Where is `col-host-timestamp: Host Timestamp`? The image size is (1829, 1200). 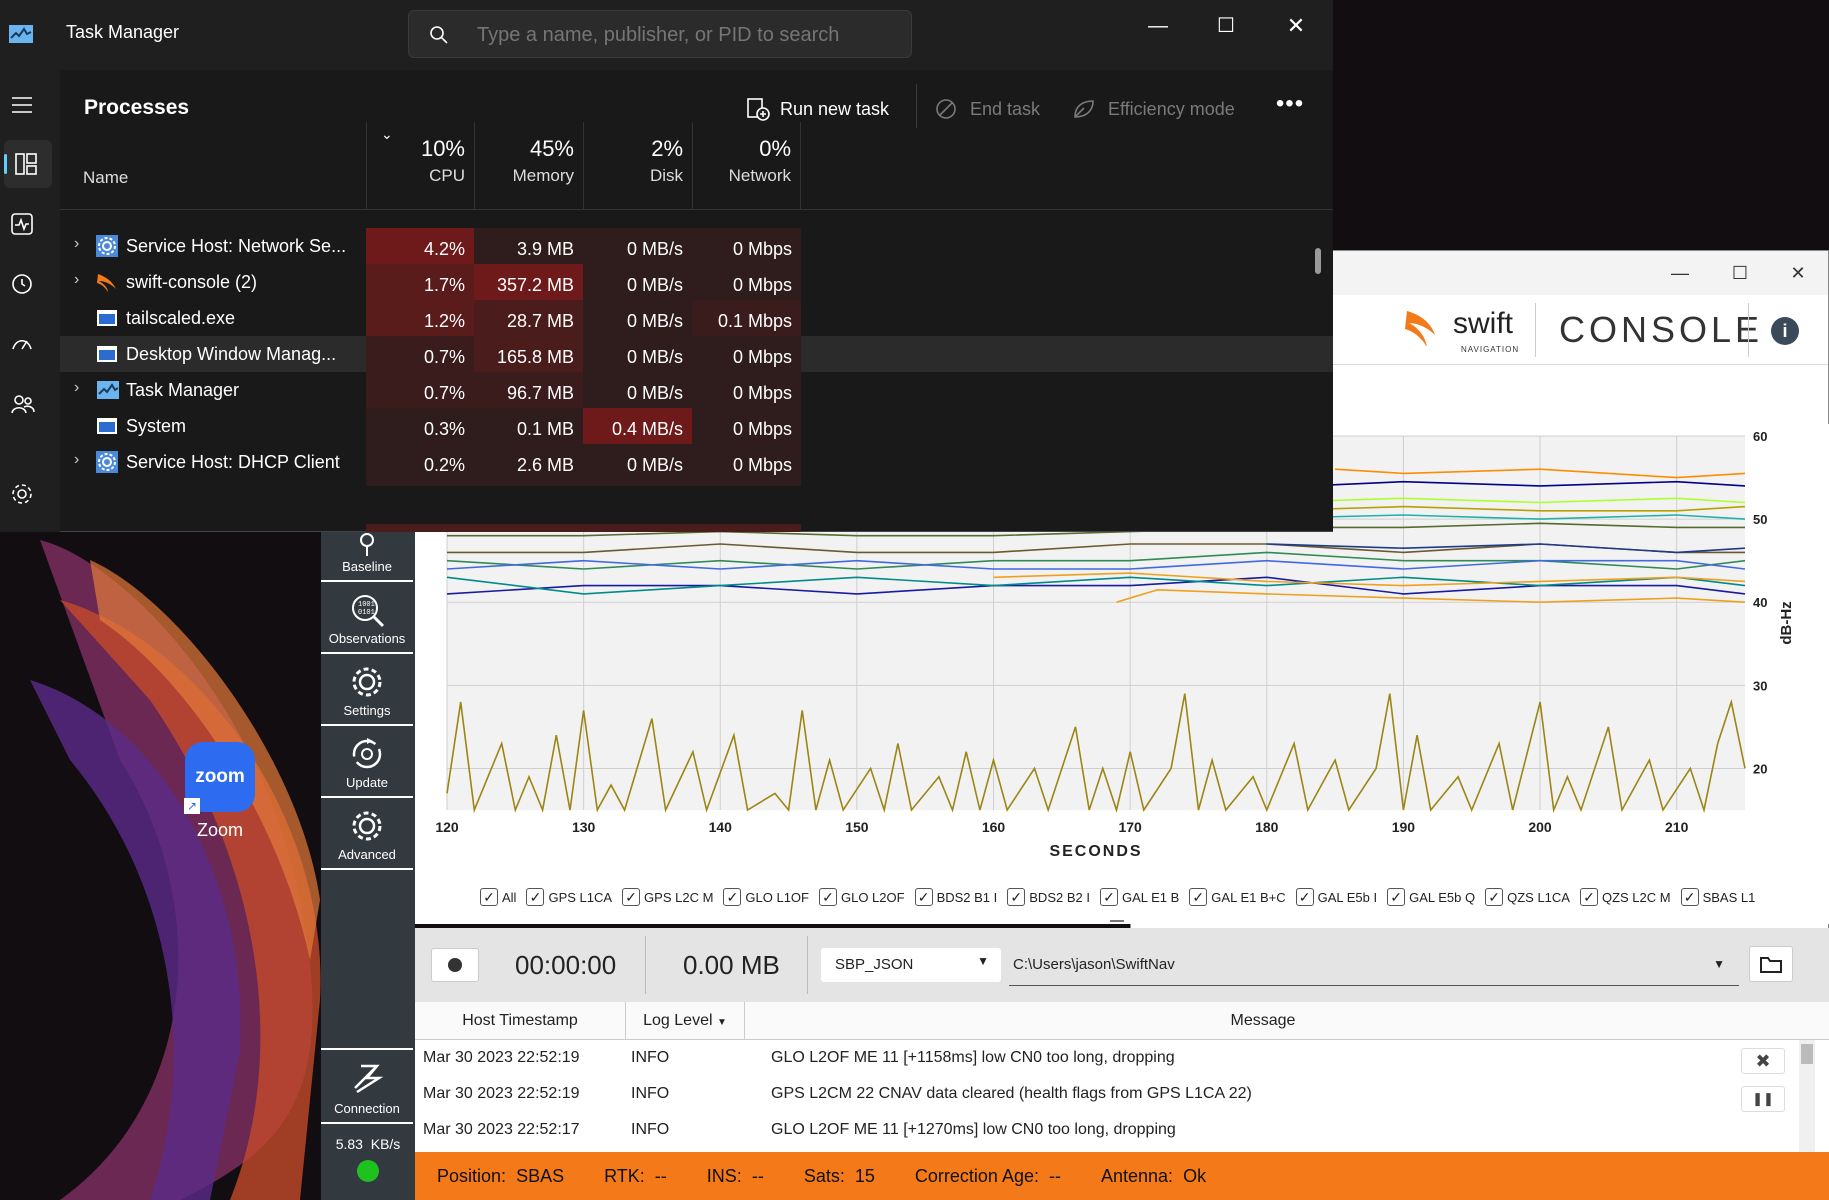
col-host-timestamp: Host Timestamp is located at coordinates (520, 1021).